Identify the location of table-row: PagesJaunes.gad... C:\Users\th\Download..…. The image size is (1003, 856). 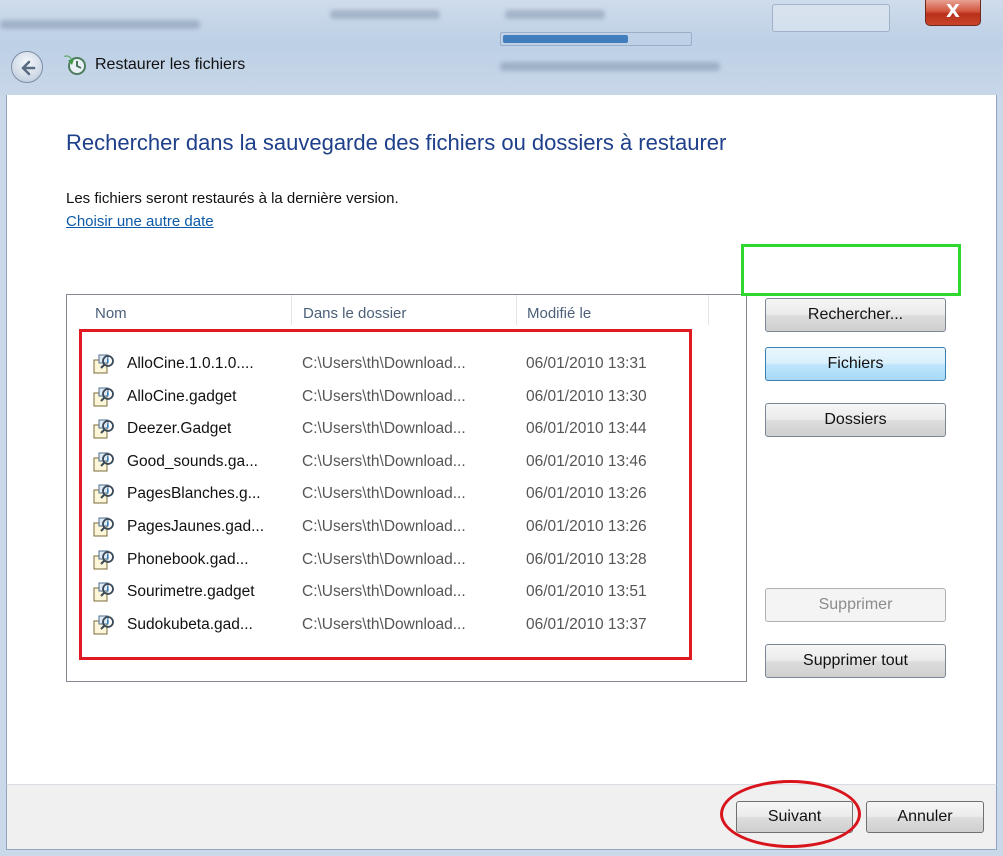
(397, 527).